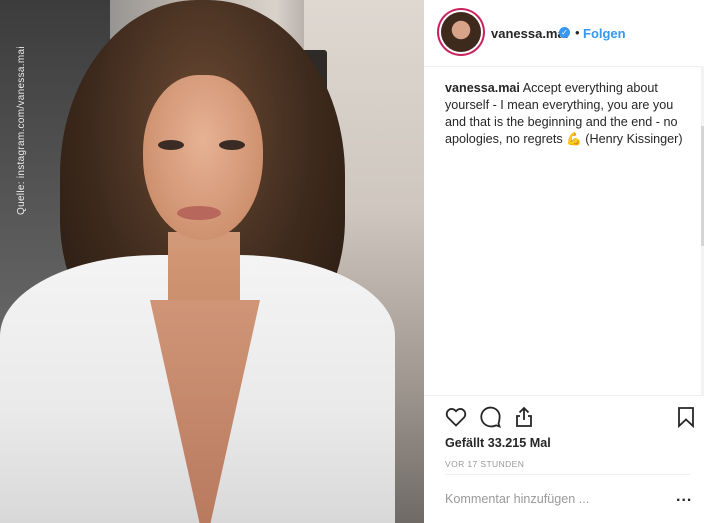  I want to click on left-eye-shape, so click(171, 145).